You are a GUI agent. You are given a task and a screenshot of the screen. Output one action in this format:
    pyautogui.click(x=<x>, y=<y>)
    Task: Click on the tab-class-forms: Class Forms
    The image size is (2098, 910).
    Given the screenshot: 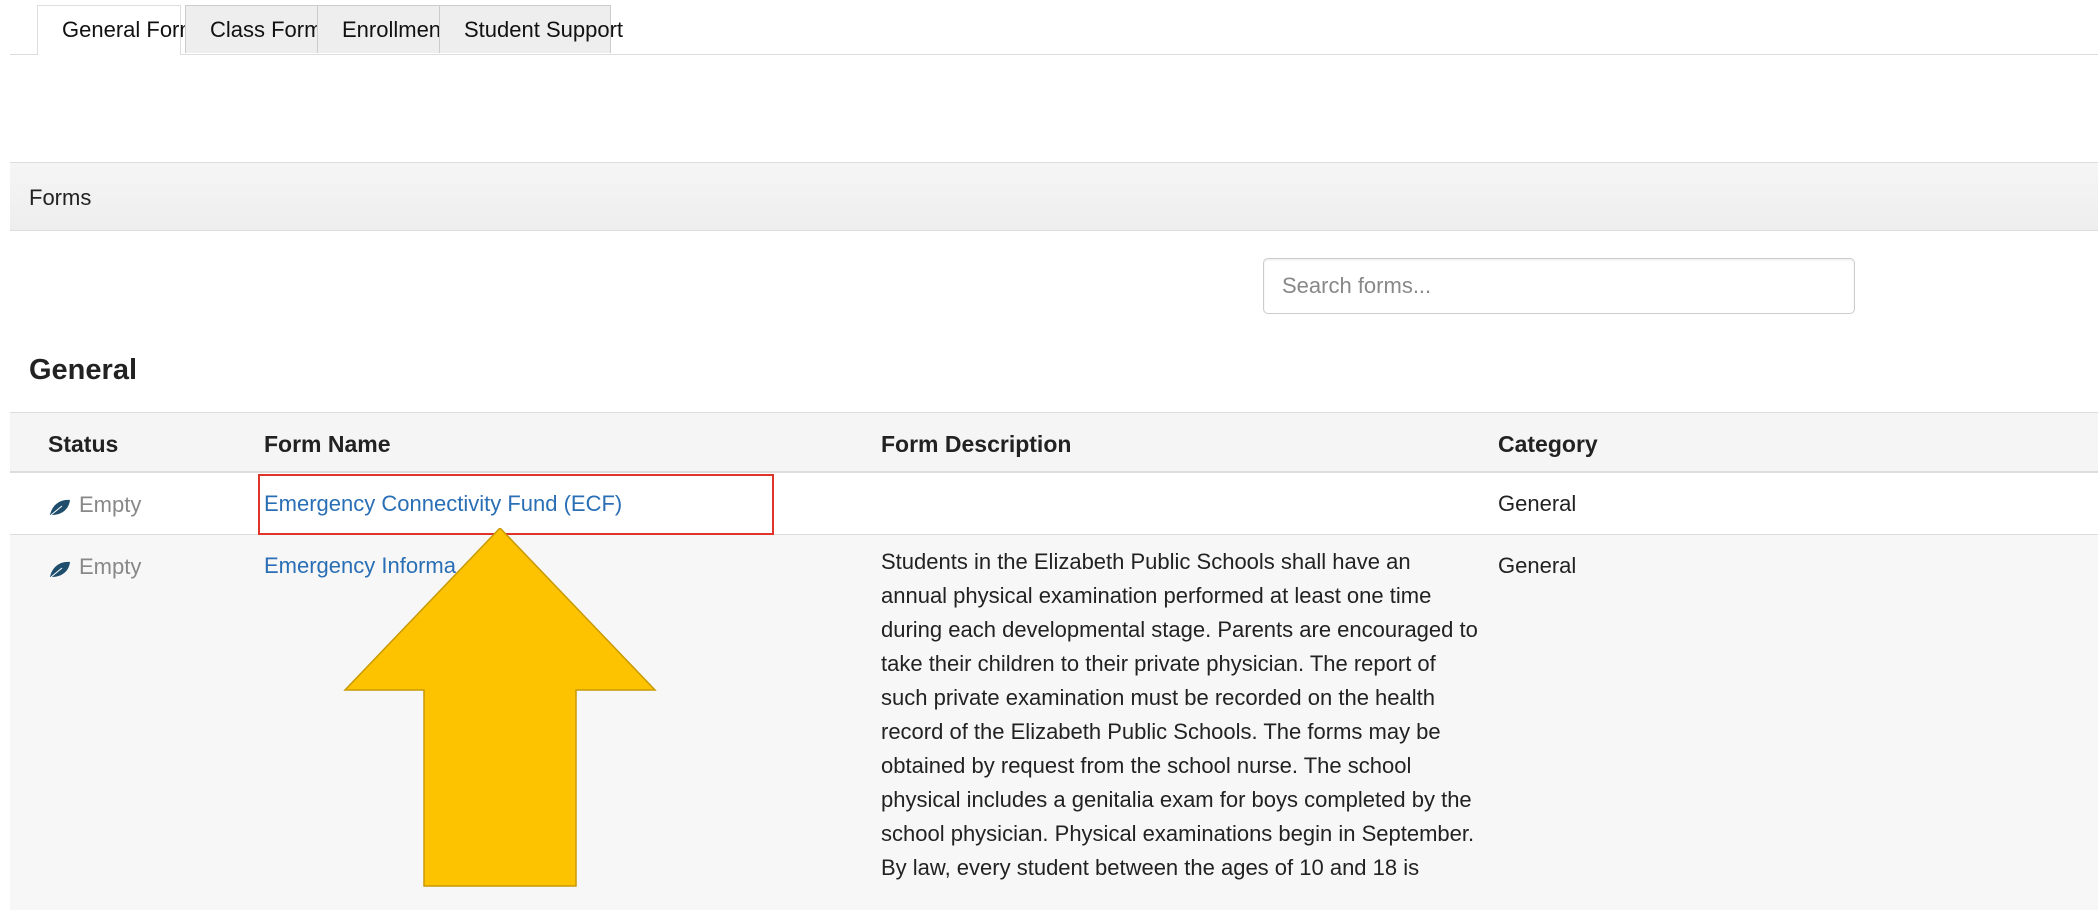 What is the action you would take?
    pyautogui.click(x=259, y=29)
    